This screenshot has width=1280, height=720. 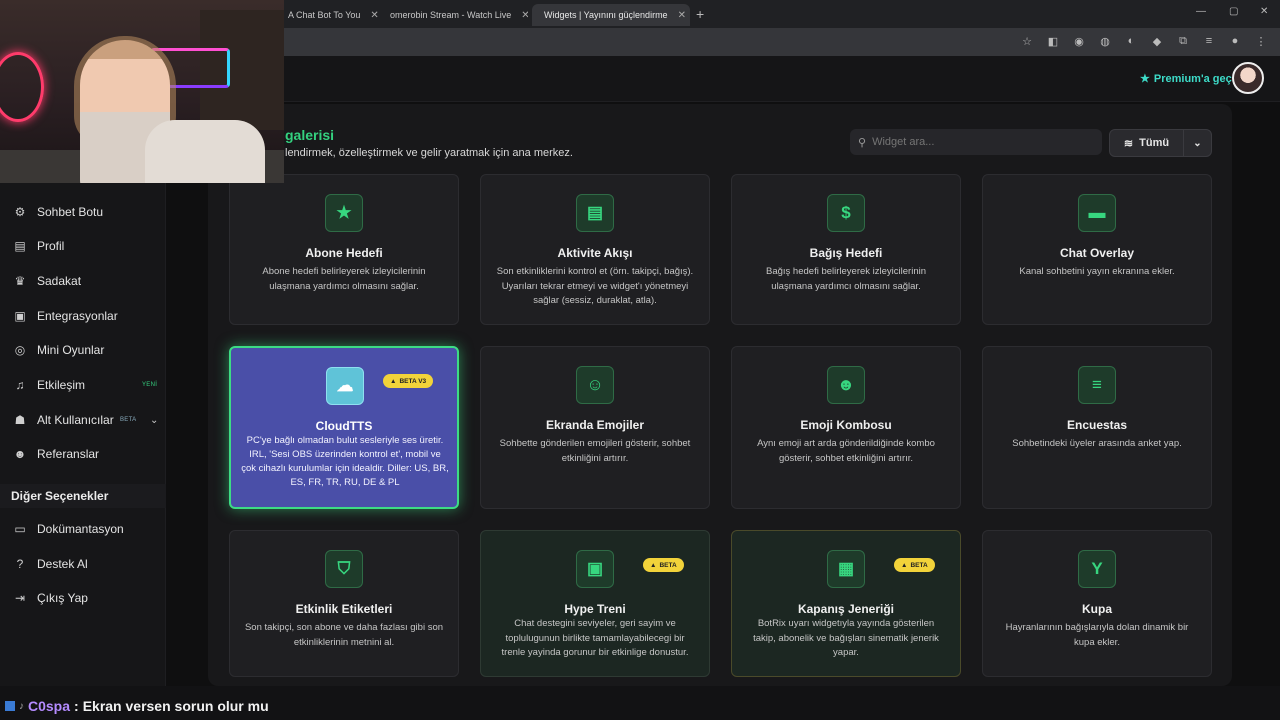 I want to click on sidebar-item-chatbot: ⚙ Sohbet Botu, so click(x=87, y=212).